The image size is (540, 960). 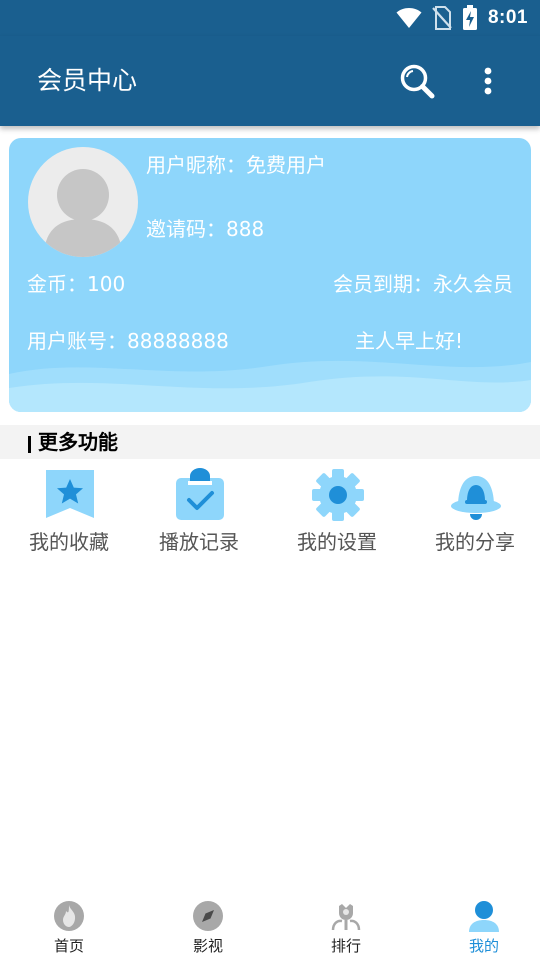 I want to click on bottom-nav: 首页 影视 排行 我的, so click(x=270, y=926).